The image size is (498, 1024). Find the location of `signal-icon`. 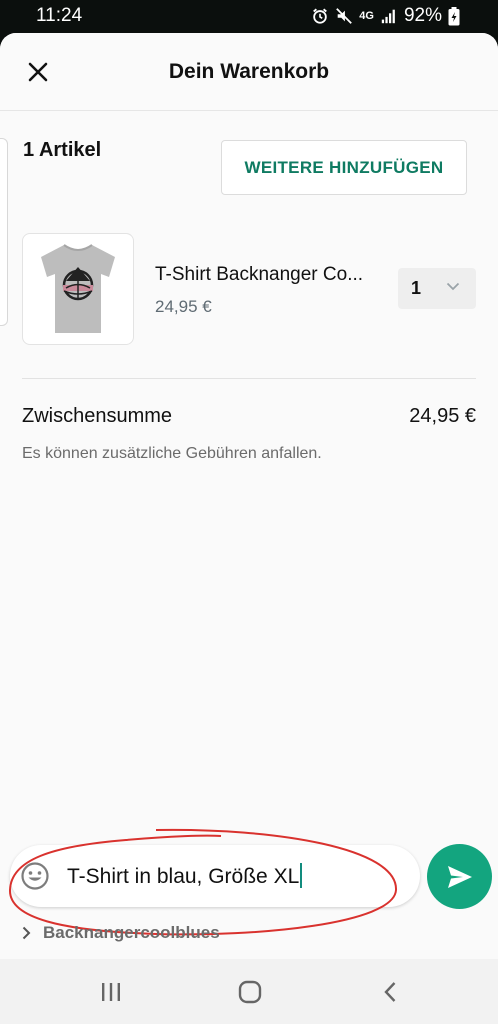

signal-icon is located at coordinates (388, 16).